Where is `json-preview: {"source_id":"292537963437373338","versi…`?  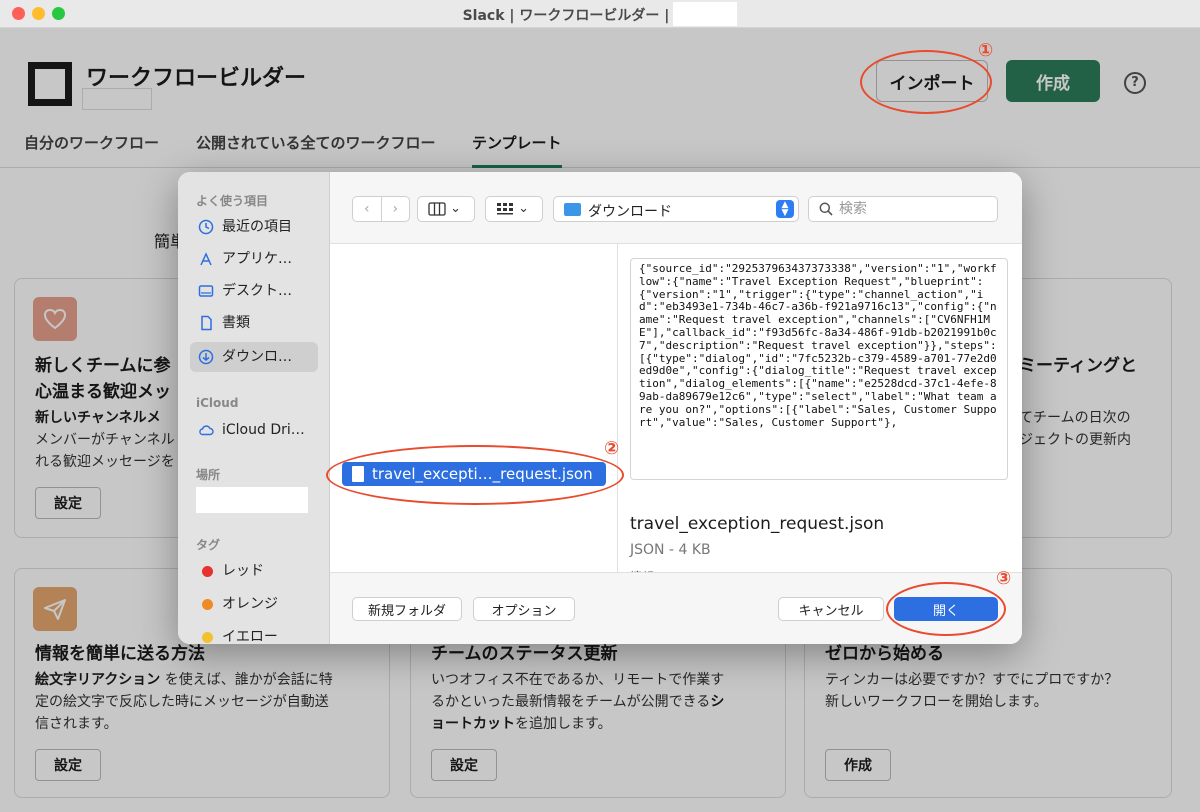 json-preview: {"source_id":"292537963437373338","versi… is located at coordinates (819, 369).